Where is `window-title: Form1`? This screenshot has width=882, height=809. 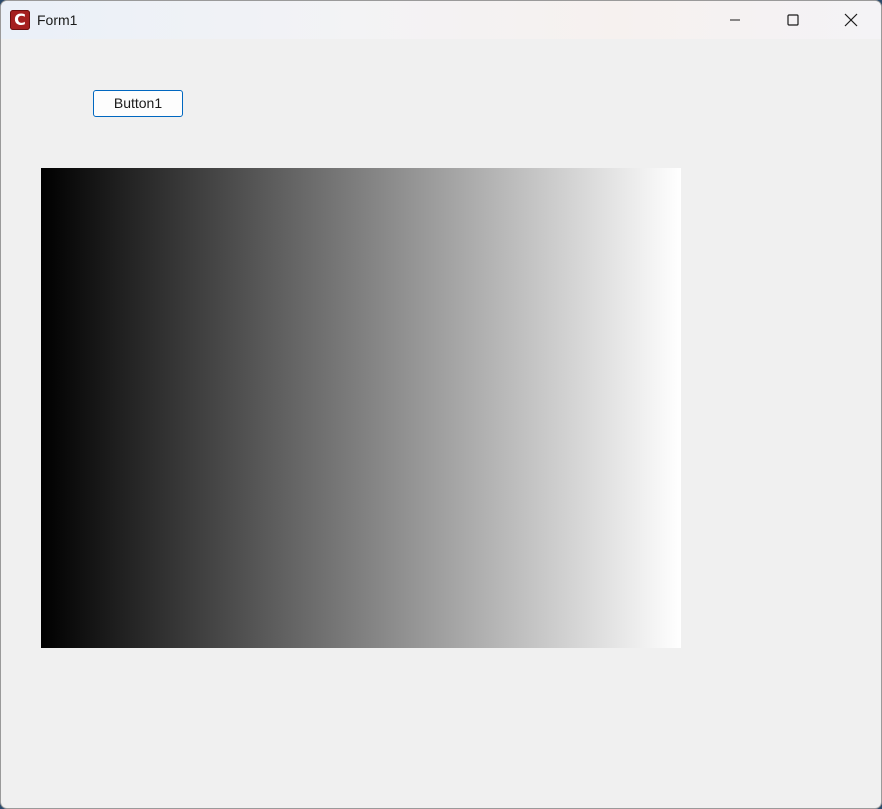 window-title: Form1 is located at coordinates (57, 20).